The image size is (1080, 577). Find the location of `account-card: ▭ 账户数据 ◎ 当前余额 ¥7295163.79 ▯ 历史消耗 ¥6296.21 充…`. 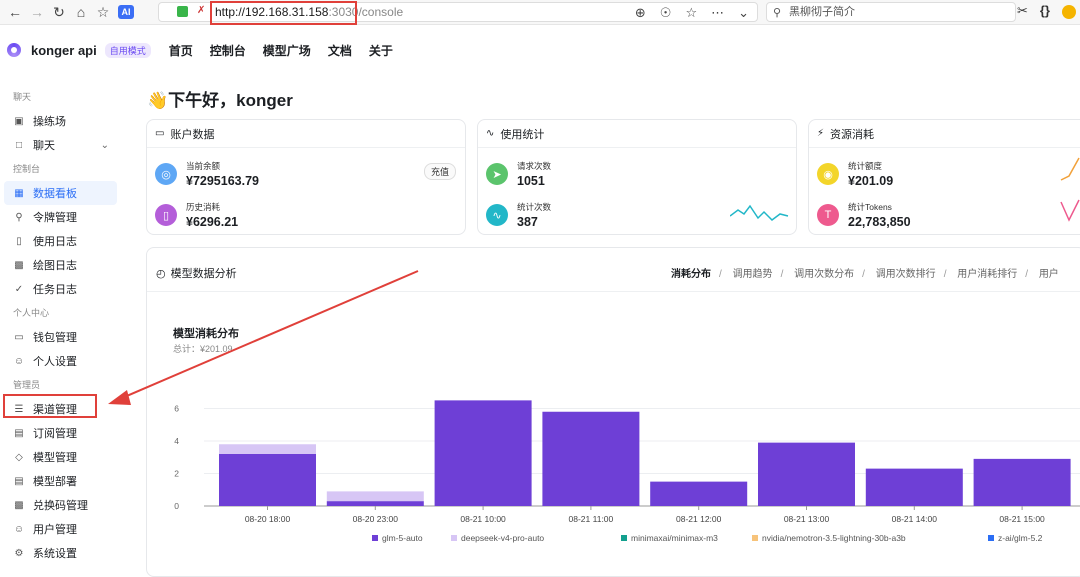

account-card: ▭ 账户数据 ◎ 当前余额 ¥7295163.79 ▯ 历史消耗 ¥6296.21 充… is located at coordinates (306, 177).